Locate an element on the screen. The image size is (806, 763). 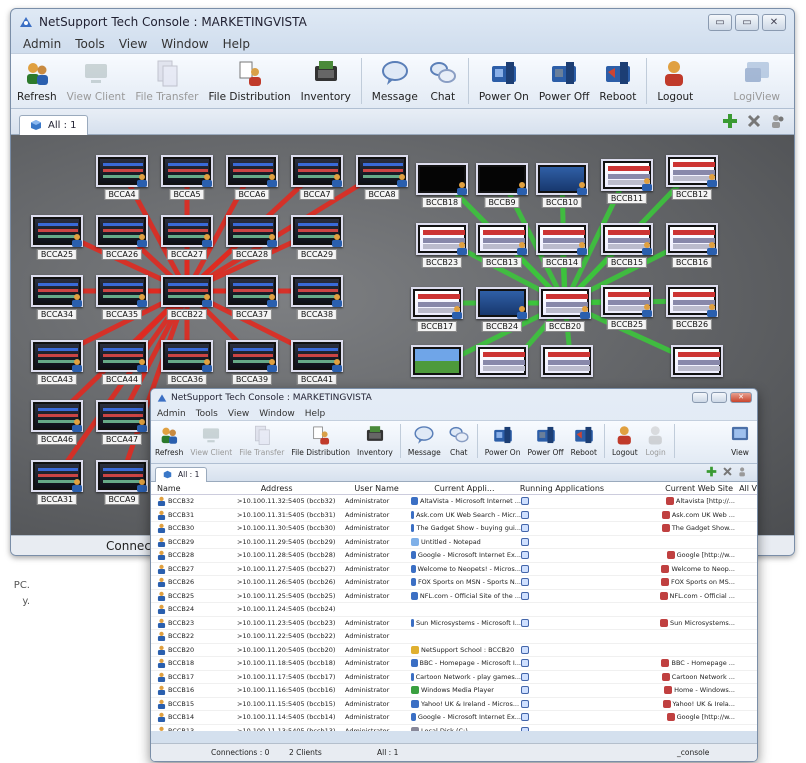
view-button: View is located at coordinates (740, 440).